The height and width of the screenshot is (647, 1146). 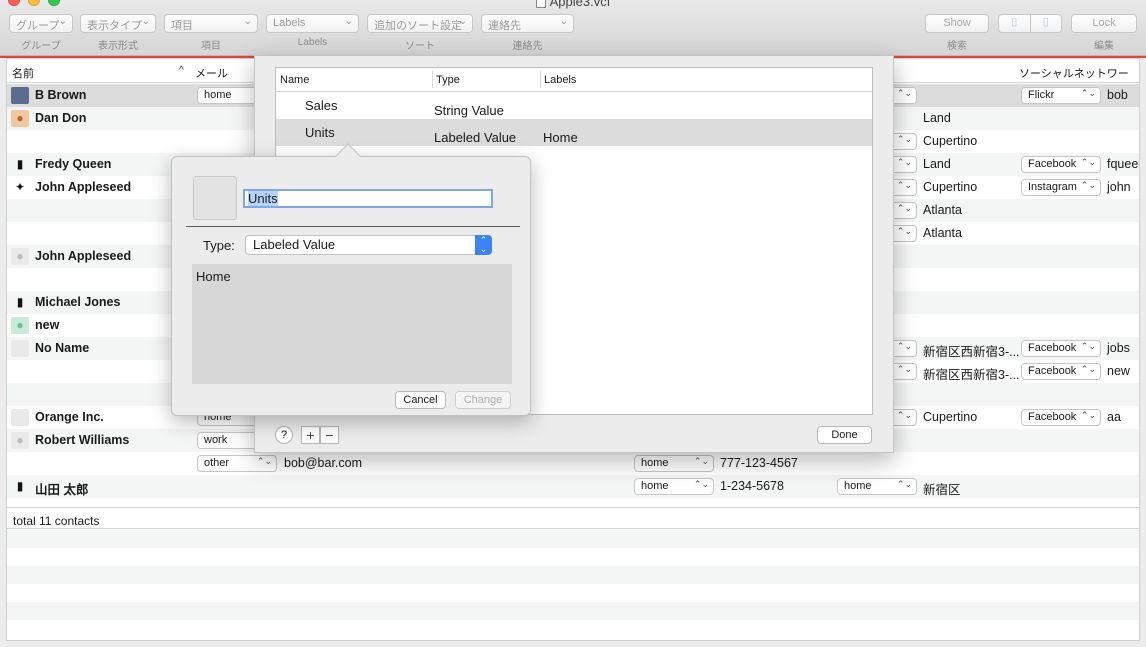 I want to click on contact-name: Orange Inc., so click(x=69, y=417).